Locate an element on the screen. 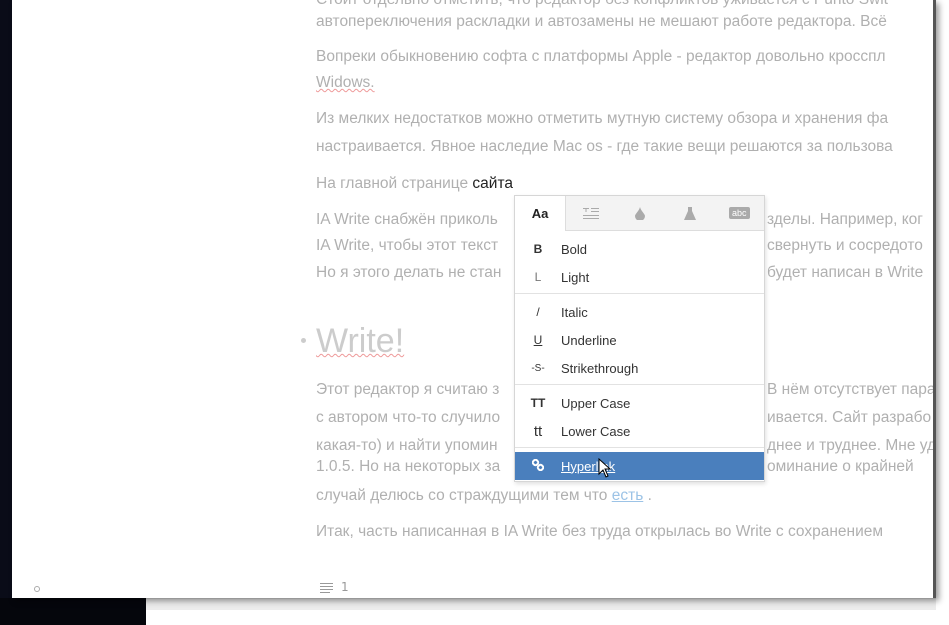 The height and width of the screenshot is (625, 949). text-line-left: с автором что-то случило is located at coordinates (408, 417).